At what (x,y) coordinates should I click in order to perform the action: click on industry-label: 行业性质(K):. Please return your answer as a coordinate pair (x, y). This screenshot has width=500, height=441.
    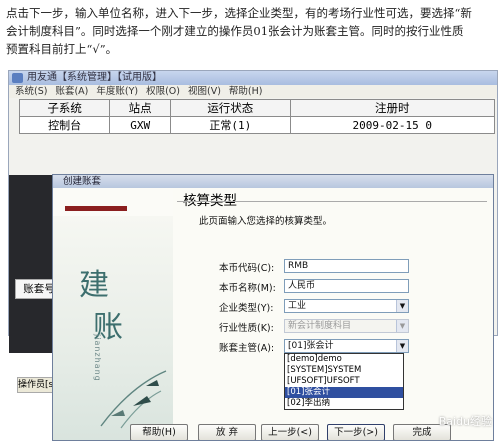
    Looking at the image, I should click on (246, 328).